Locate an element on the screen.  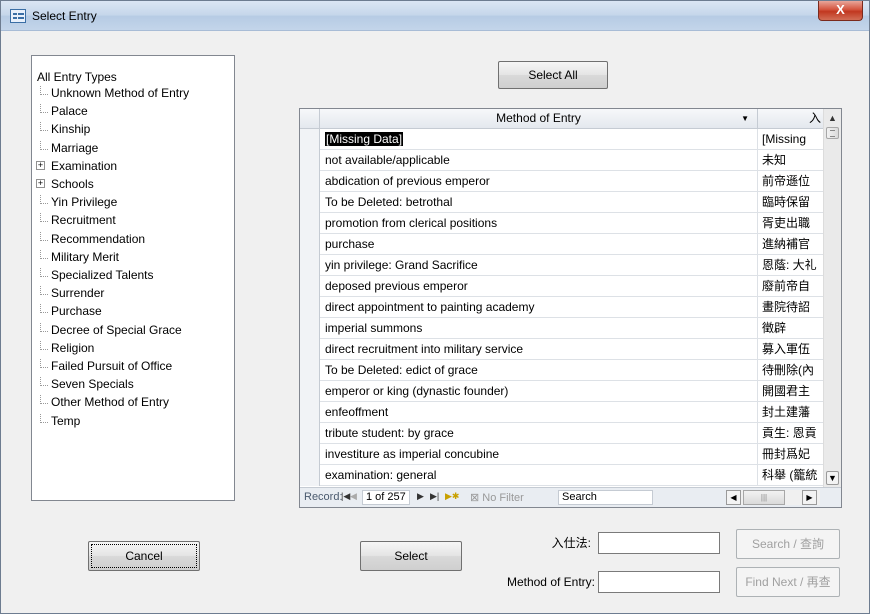
table-row: purchase 進納補官 is located at coordinates (561, 244).